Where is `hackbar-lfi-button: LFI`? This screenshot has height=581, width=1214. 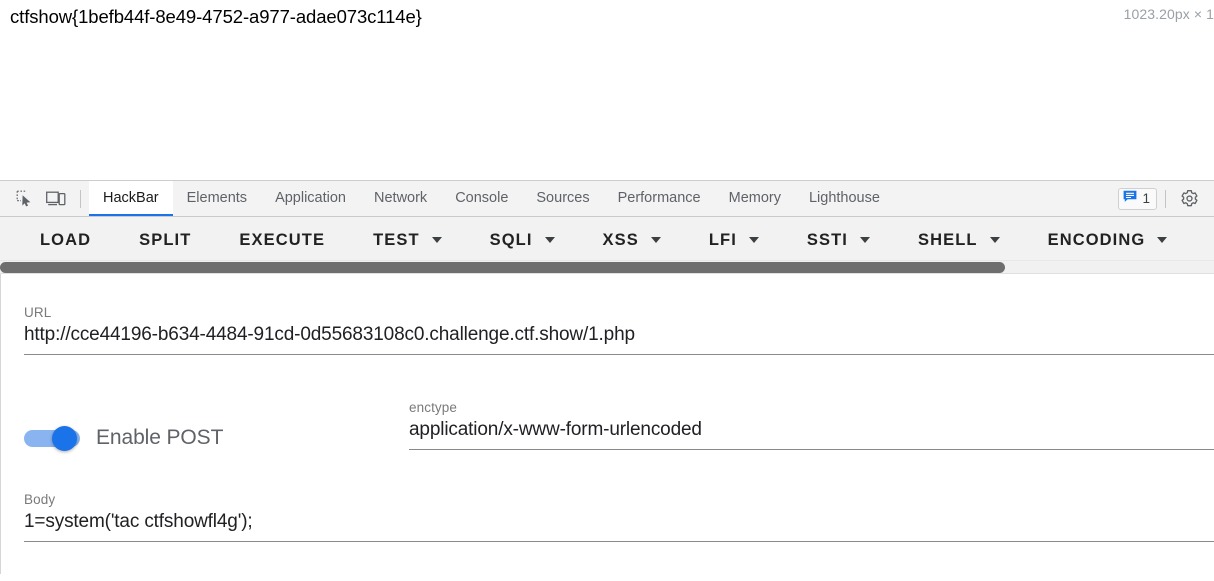 hackbar-lfi-button: LFI is located at coordinates (747, 240).